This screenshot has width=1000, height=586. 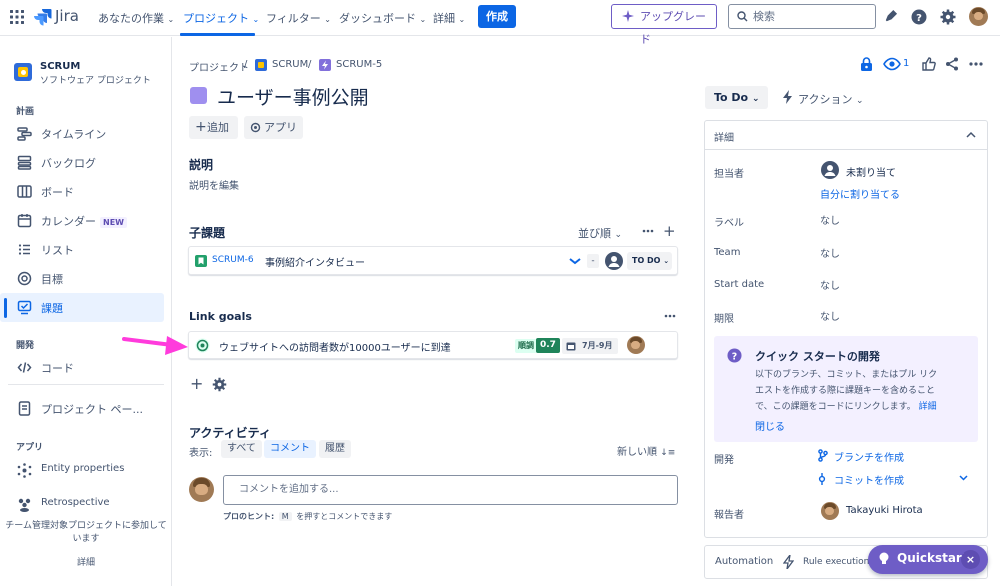 What do you see at coordinates (600, 233) in the screenshot?
I see `subtask-sort-button: 並び順 ⌄` at bounding box center [600, 233].